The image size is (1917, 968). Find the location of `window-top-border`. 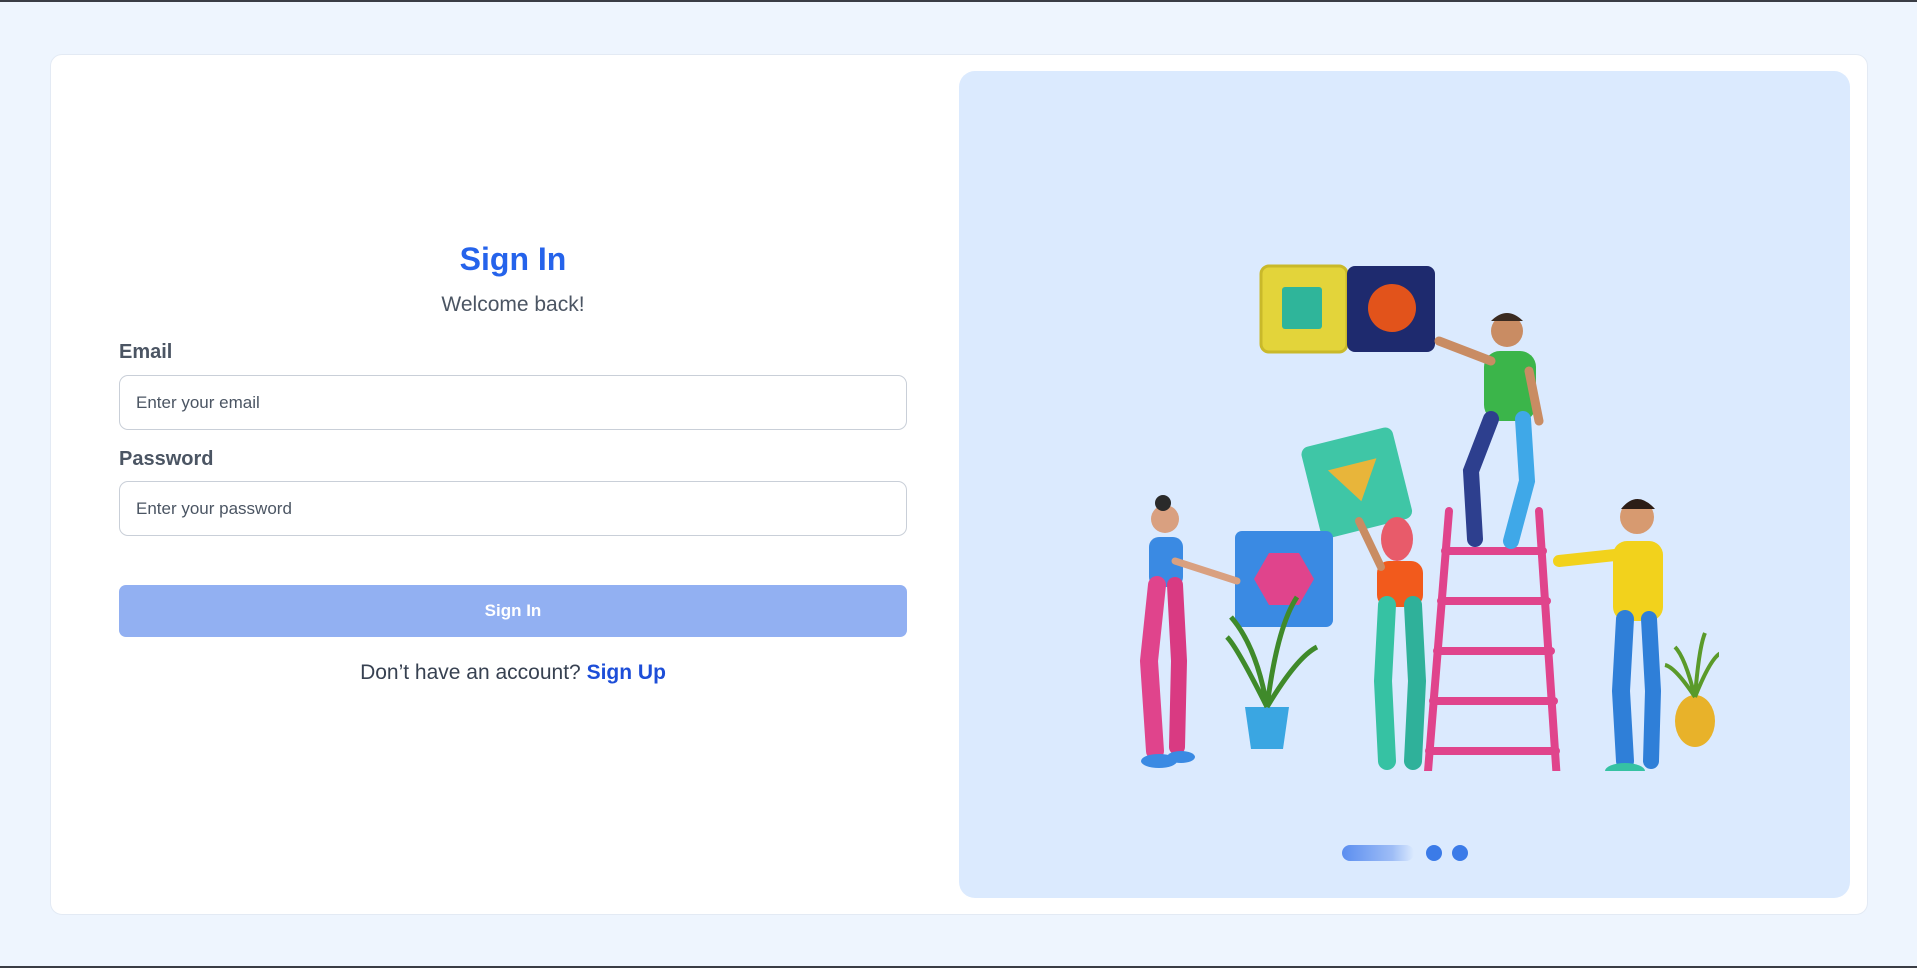

window-top-border is located at coordinates (958, 1).